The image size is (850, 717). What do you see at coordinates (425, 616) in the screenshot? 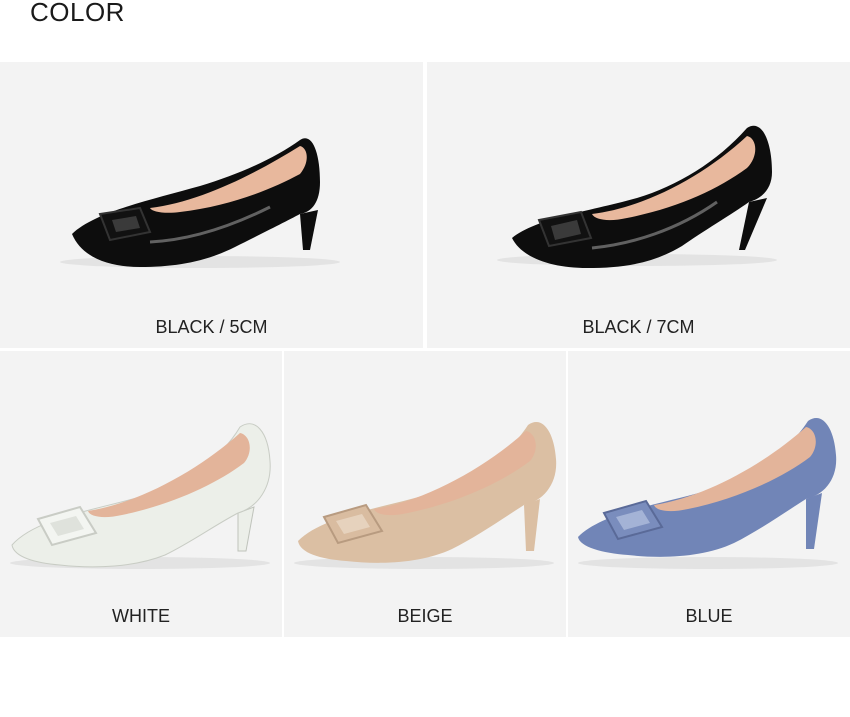
I see `product-label: BEIGE` at bounding box center [425, 616].